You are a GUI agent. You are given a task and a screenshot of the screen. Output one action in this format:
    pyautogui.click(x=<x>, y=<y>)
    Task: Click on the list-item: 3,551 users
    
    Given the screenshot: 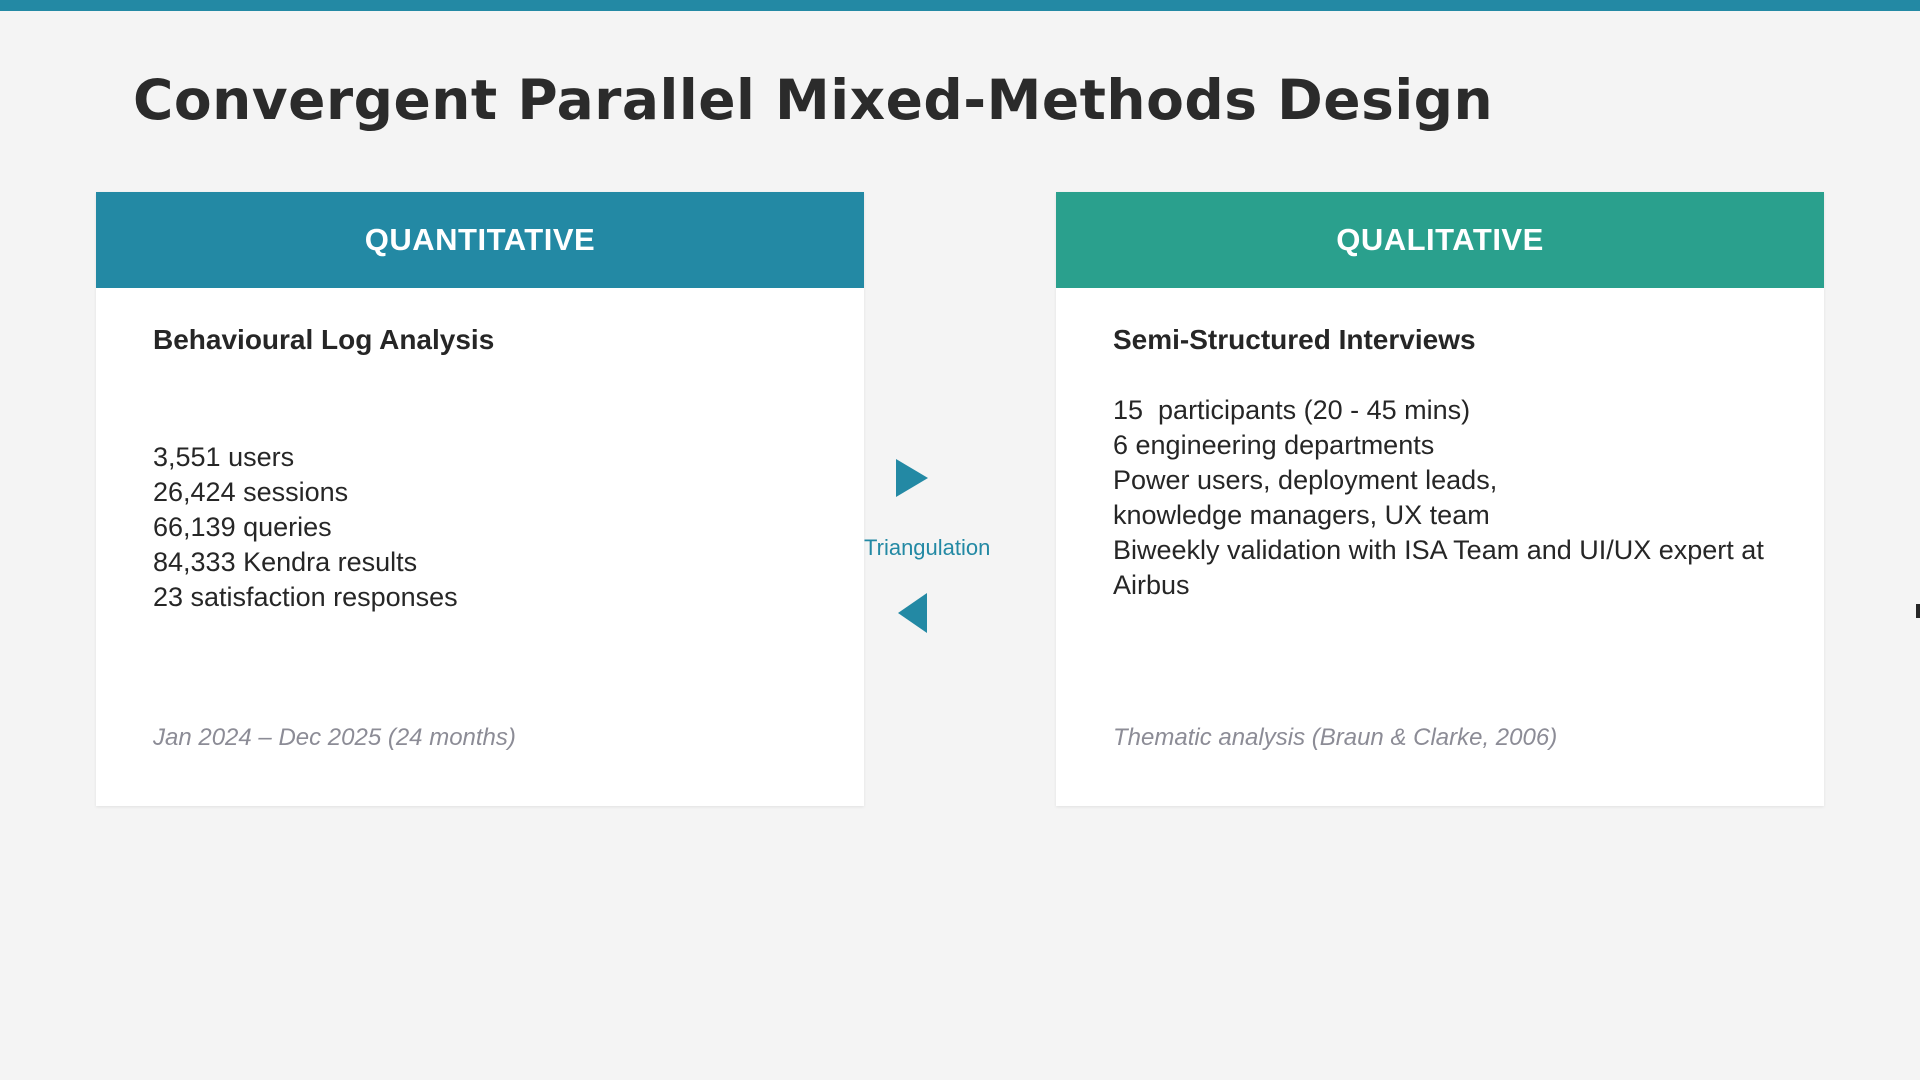 What is the action you would take?
    pyautogui.click(x=224, y=457)
    